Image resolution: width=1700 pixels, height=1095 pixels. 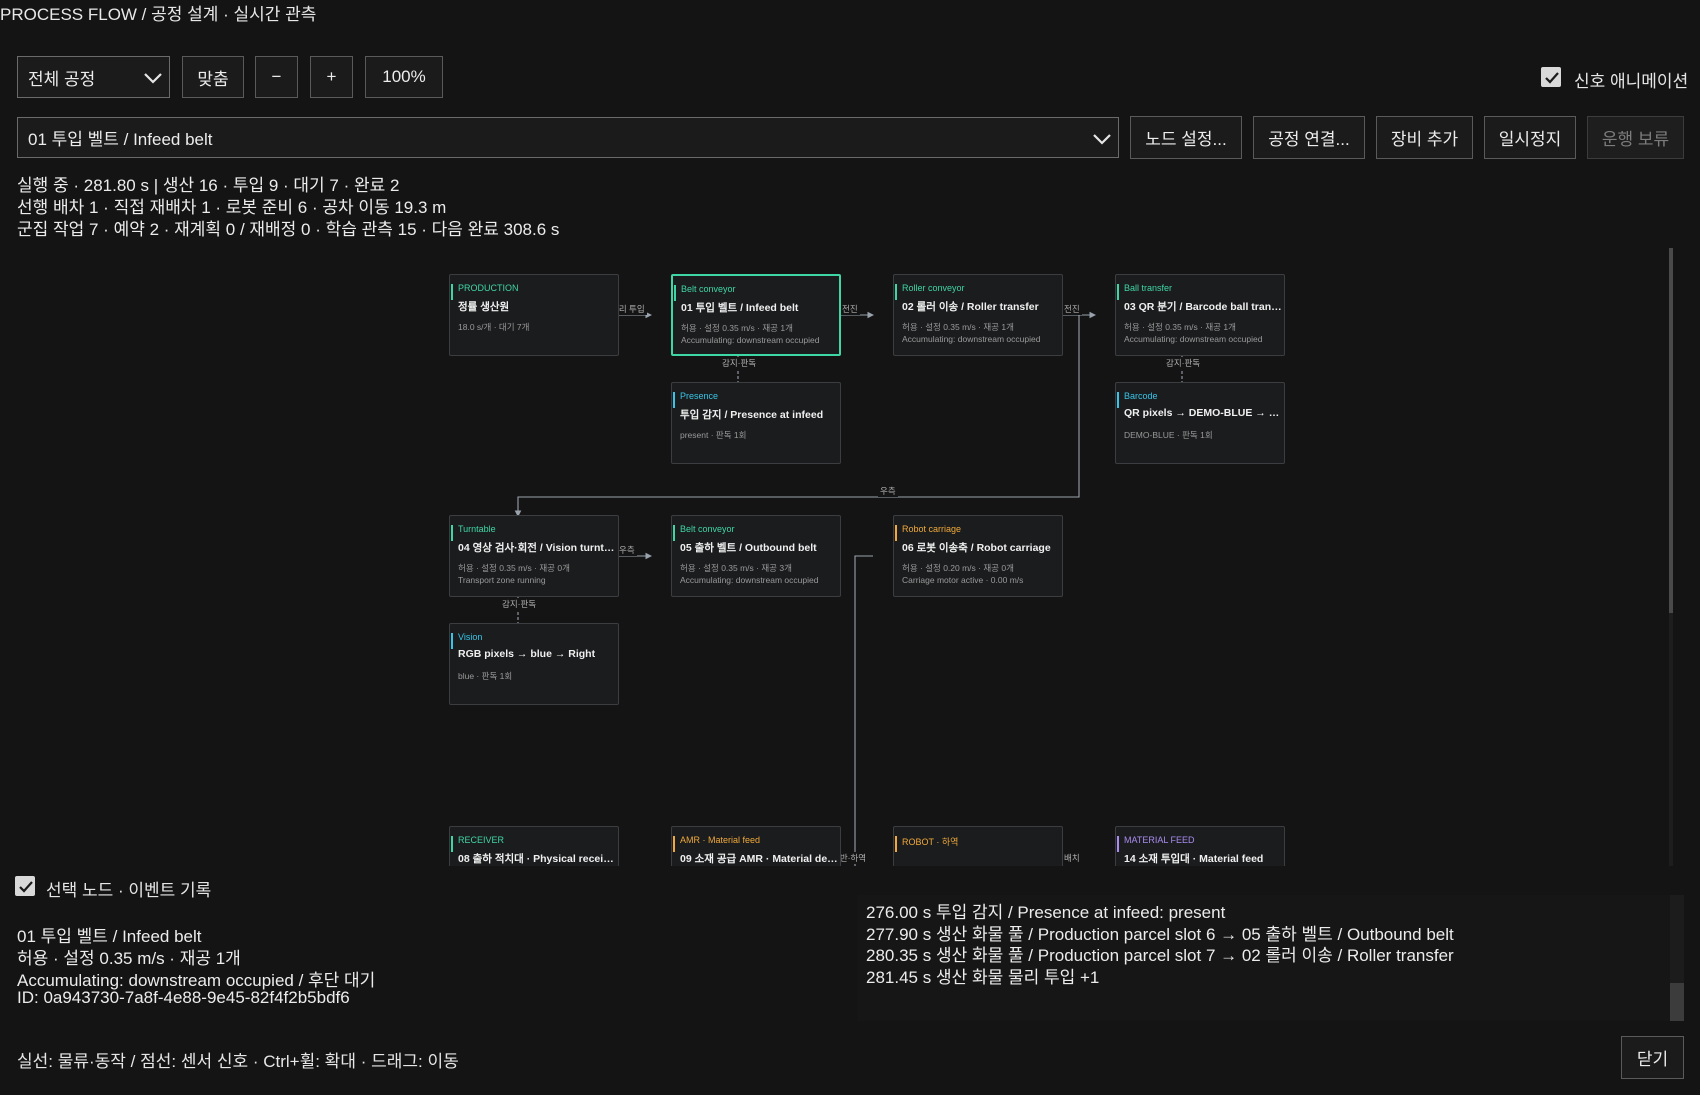 What do you see at coordinates (1677, 1002) in the screenshot?
I see `event-log-scrollbar-thumb` at bounding box center [1677, 1002].